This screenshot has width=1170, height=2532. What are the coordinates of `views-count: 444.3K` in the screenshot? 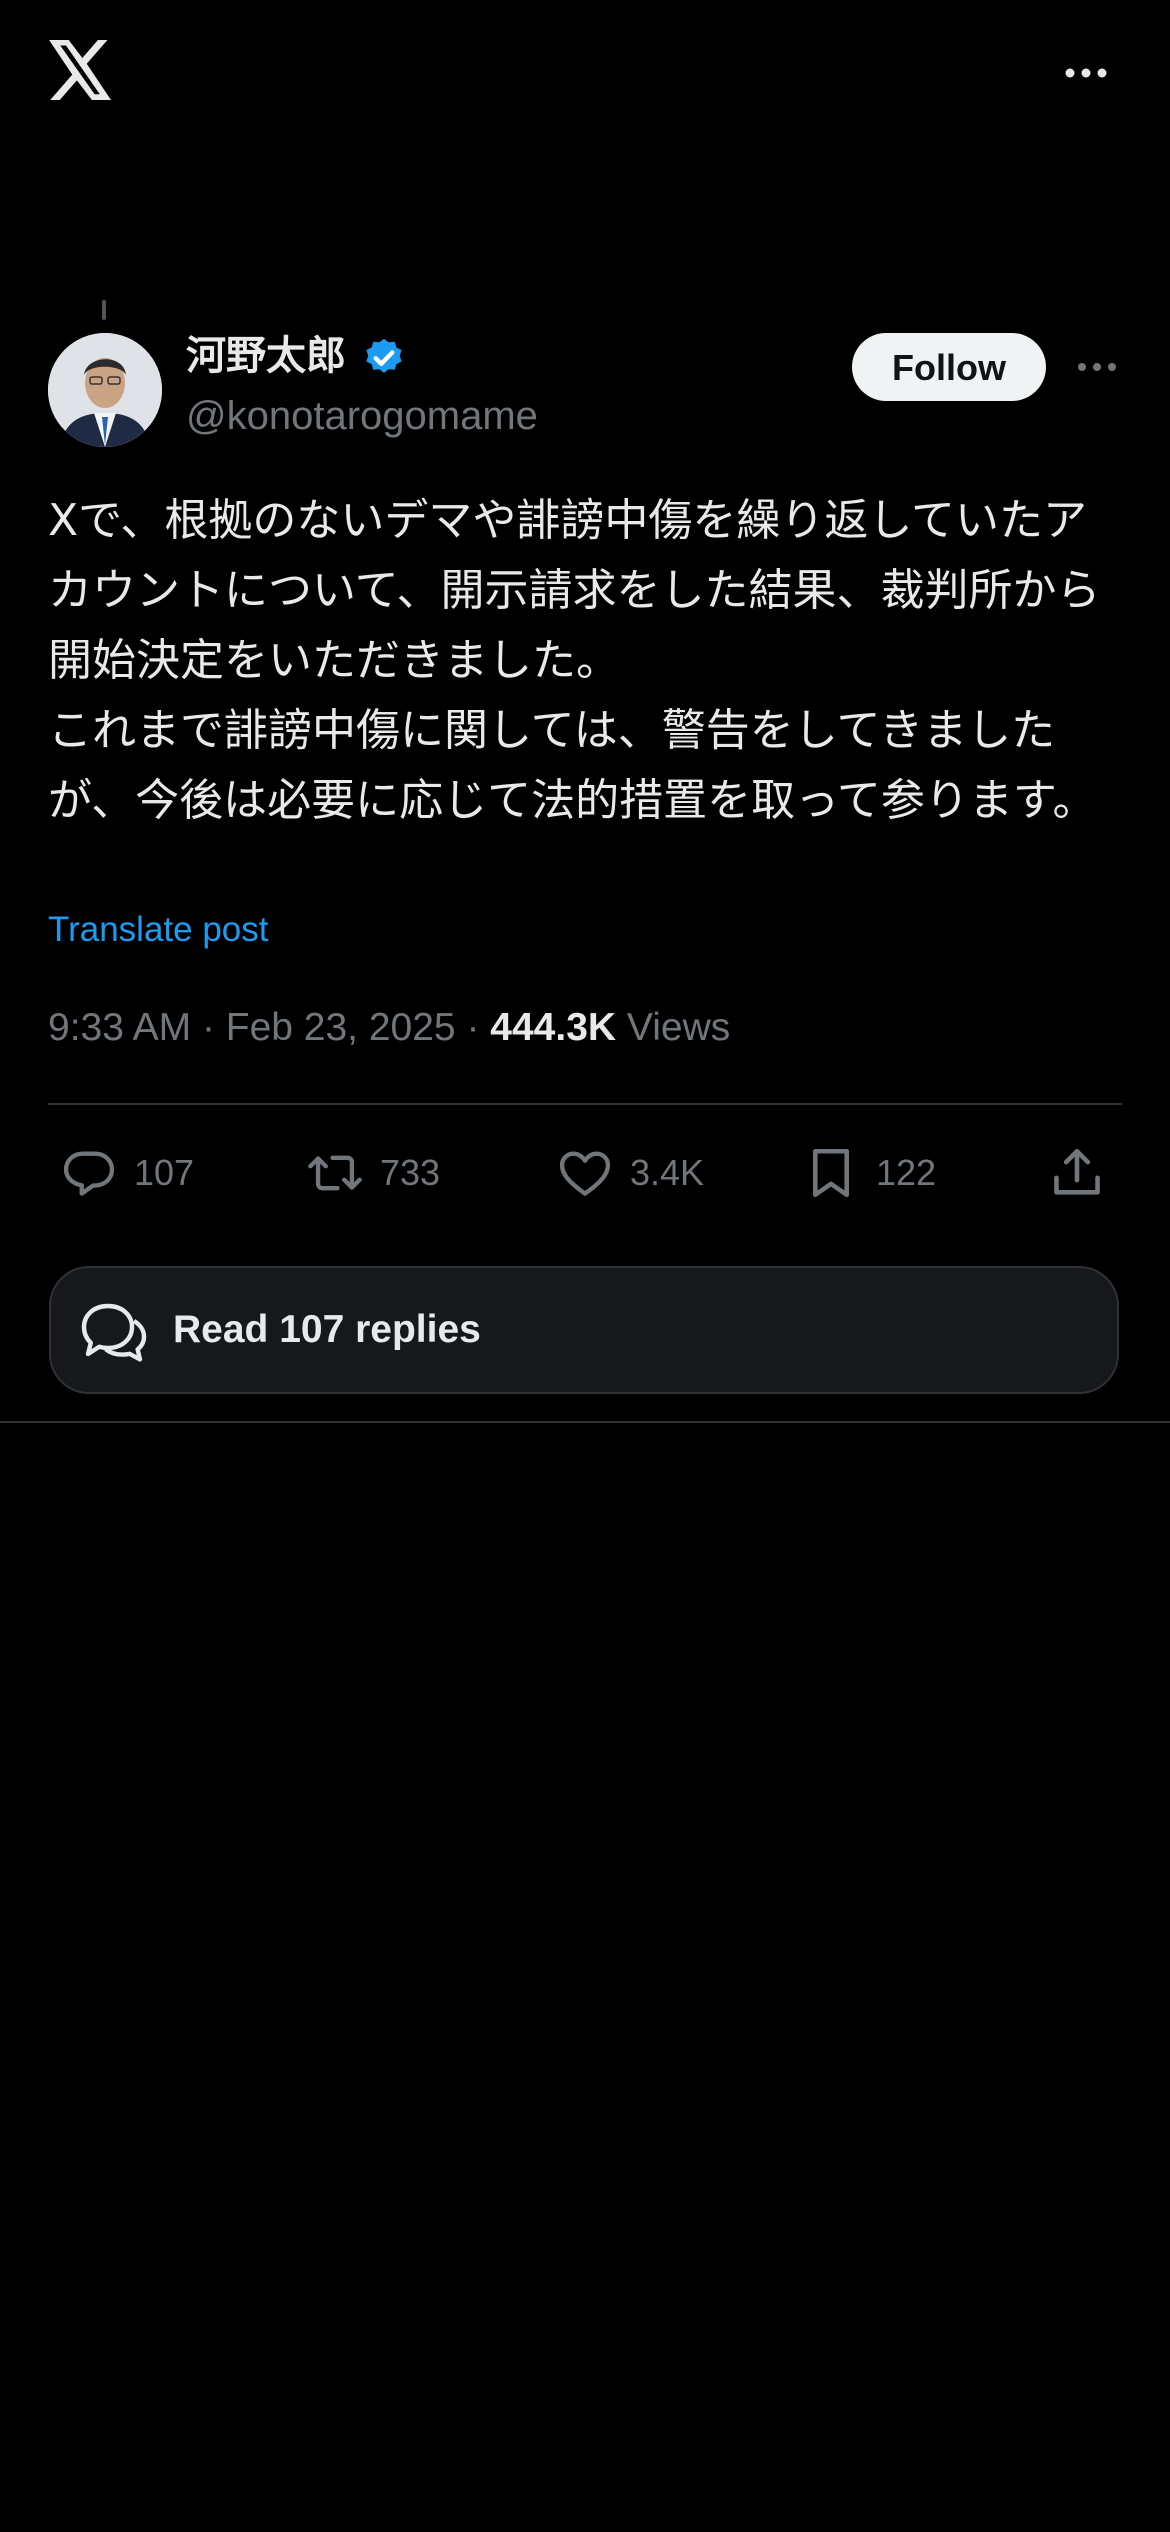 It's located at (553, 1027).